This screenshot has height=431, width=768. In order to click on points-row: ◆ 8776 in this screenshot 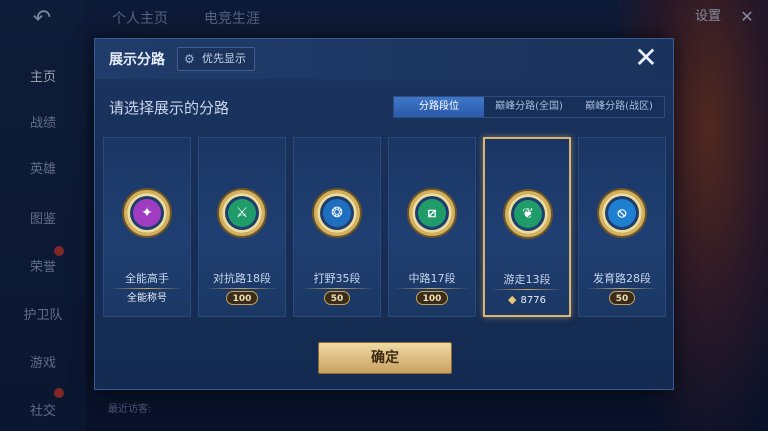, I will do `click(527, 300)`.